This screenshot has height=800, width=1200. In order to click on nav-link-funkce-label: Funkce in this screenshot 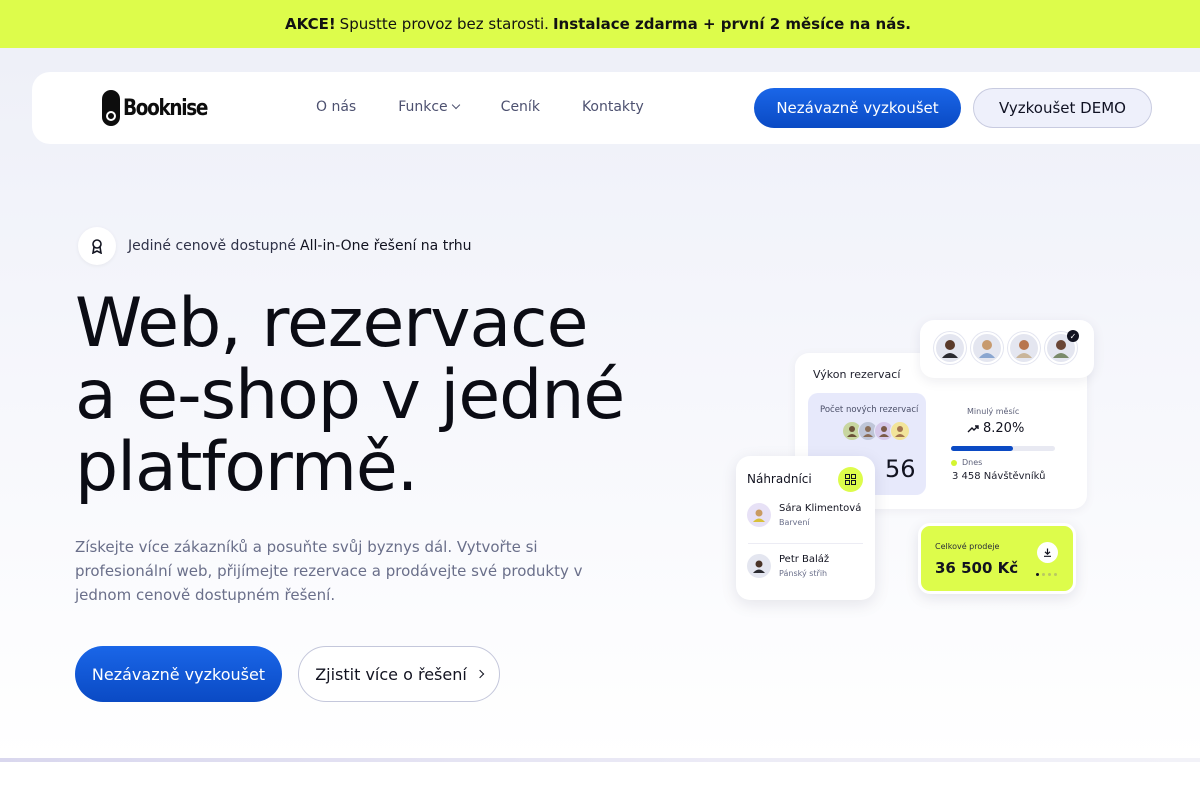, I will do `click(423, 107)`.